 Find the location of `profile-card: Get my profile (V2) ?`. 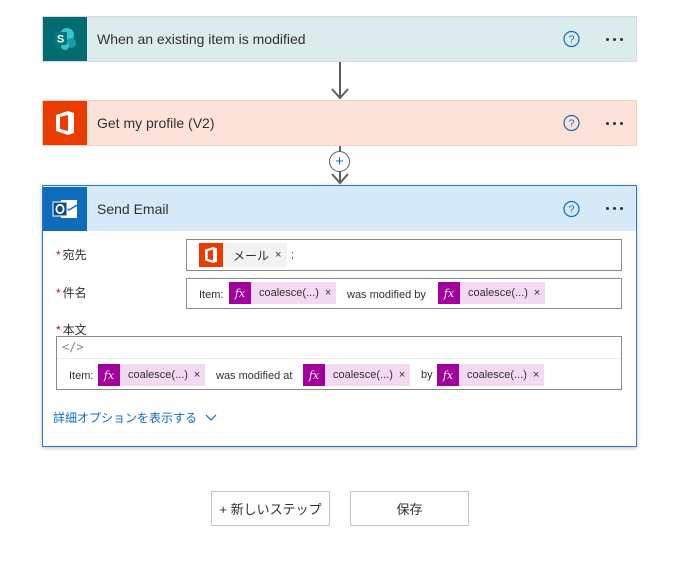

profile-card: Get my profile (V2) ? is located at coordinates (339, 123).